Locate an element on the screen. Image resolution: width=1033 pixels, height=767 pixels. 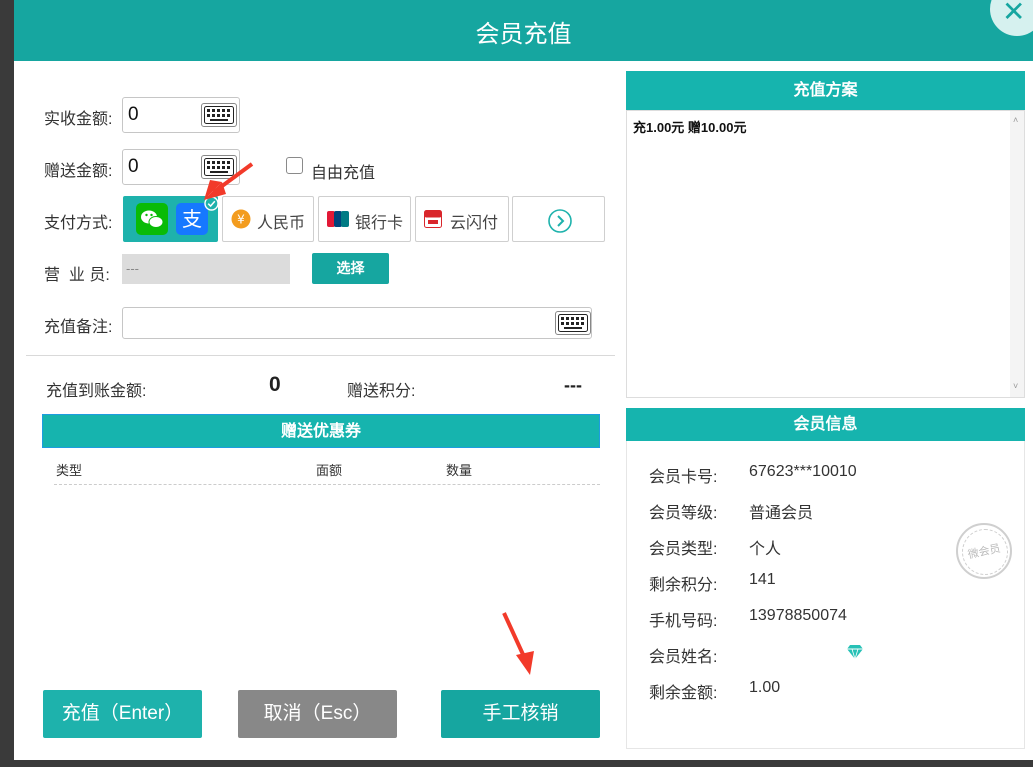
gift-amount-label: 赠送金额: is located at coordinates (78, 171).